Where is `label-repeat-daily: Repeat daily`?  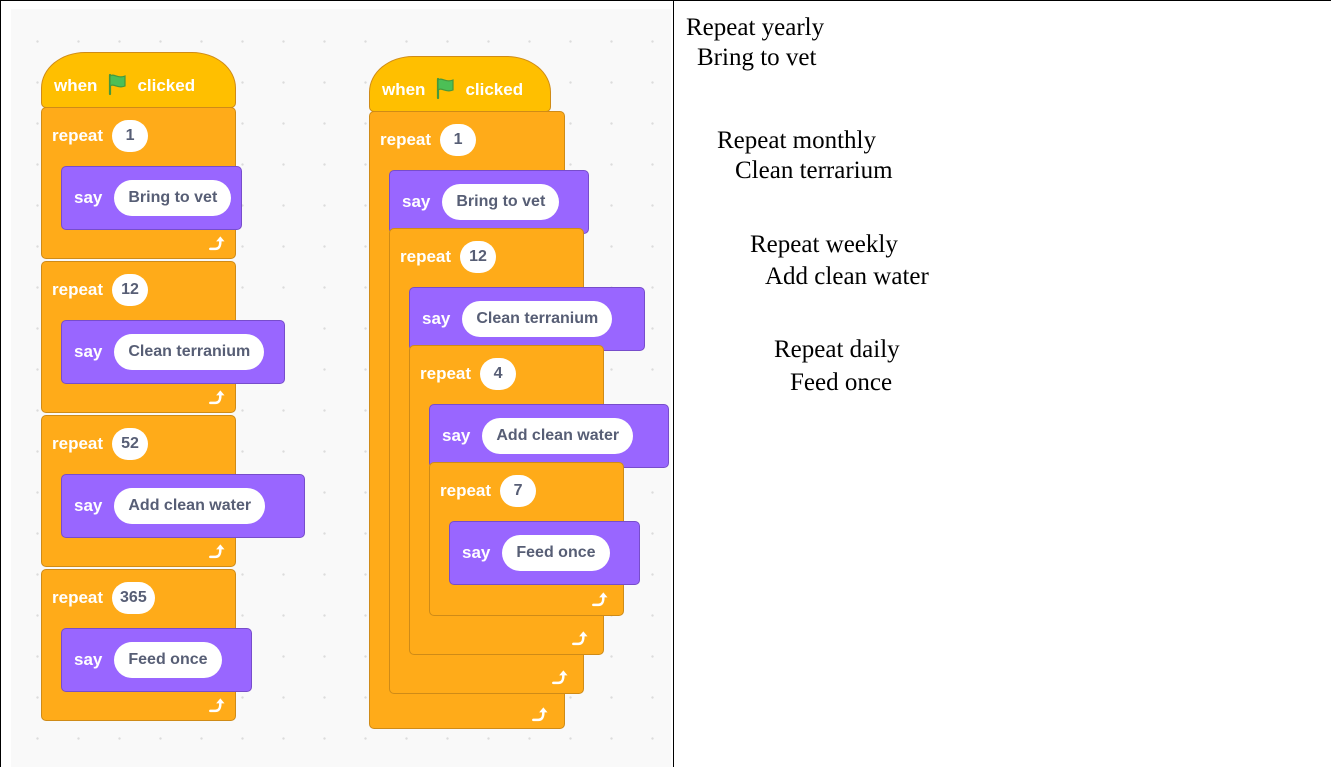
label-repeat-daily: Repeat daily is located at coordinates (837, 349).